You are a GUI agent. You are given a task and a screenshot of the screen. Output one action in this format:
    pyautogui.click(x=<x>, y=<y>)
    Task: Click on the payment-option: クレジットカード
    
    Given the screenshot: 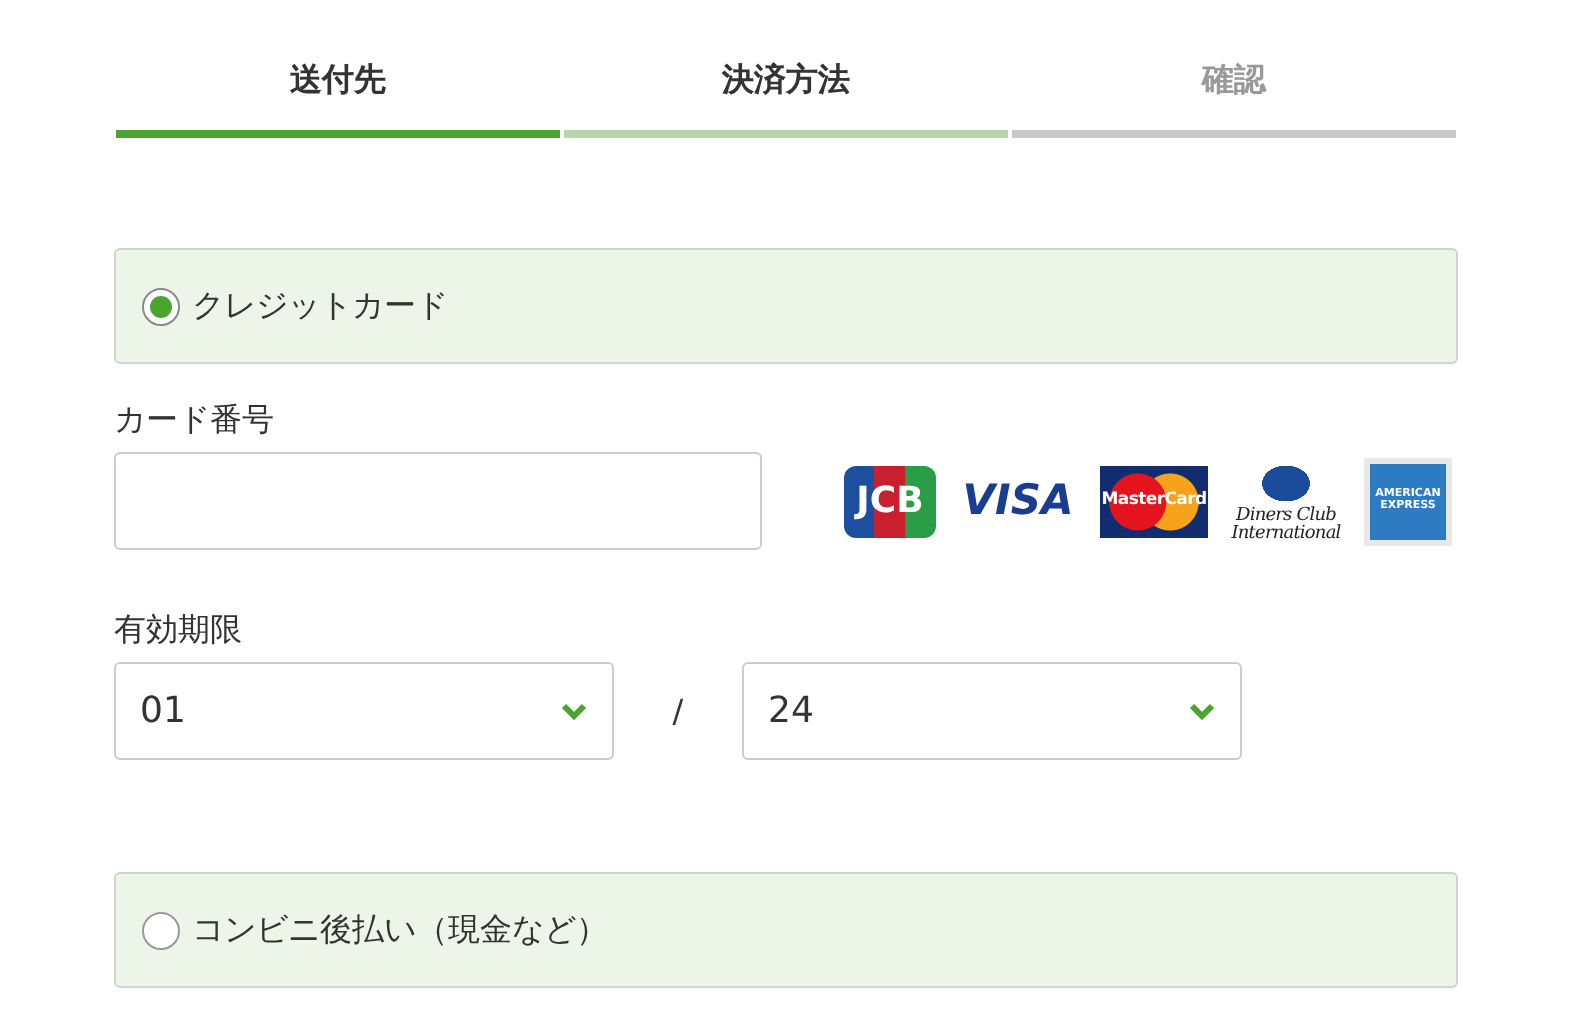 What is the action you would take?
    pyautogui.click(x=786, y=306)
    